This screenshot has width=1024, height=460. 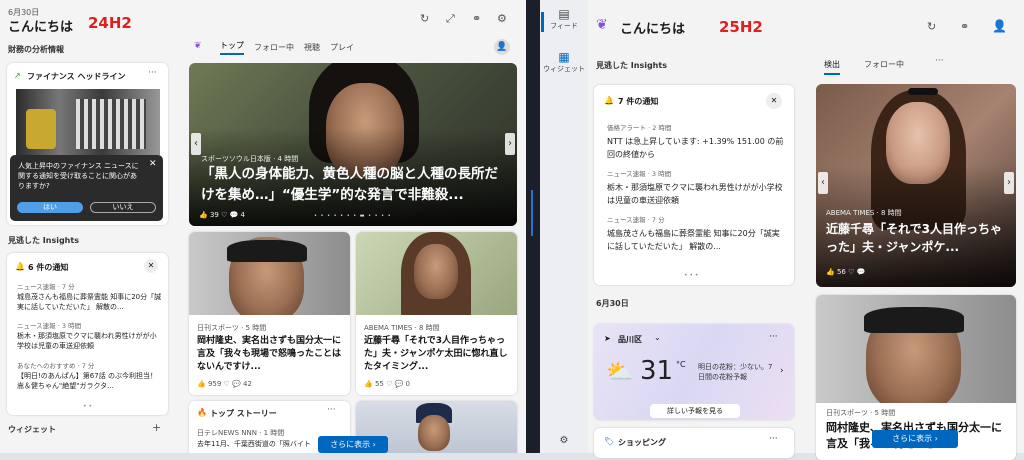 I want to click on carousel-dots: • • • • • • • ▬ • • • •, so click(x=353, y=216).